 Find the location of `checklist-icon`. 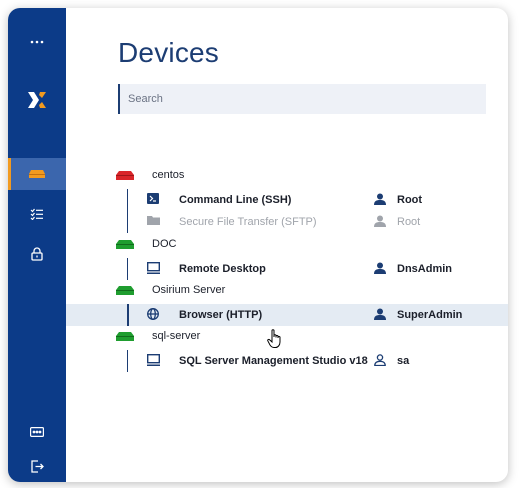

checklist-icon is located at coordinates (36, 214).